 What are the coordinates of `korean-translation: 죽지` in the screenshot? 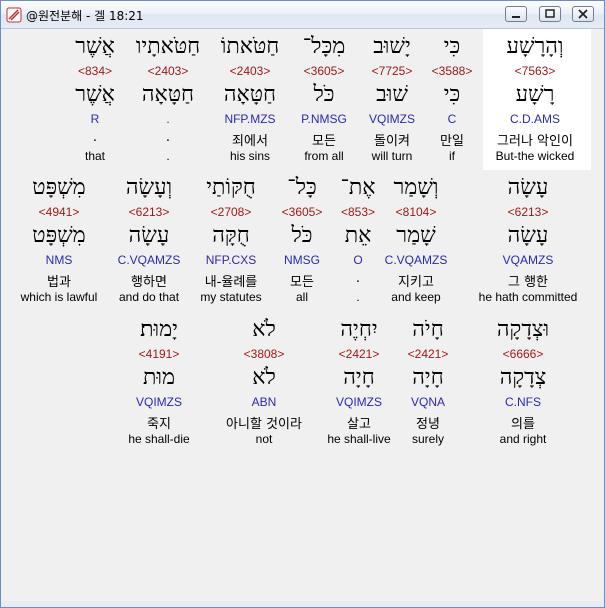 It's located at (159, 424).